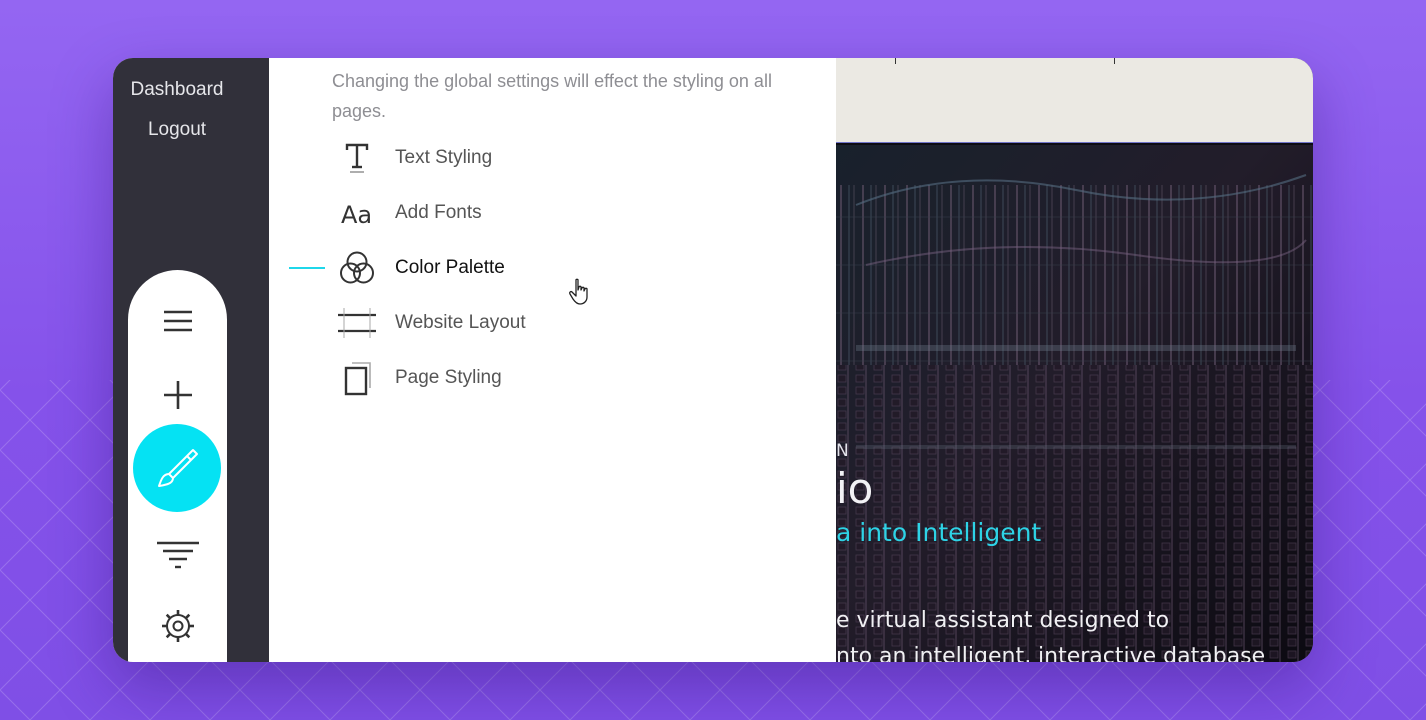  Describe the element at coordinates (450, 267) in the screenshot. I see `menu-item-label: Color Palette` at that location.